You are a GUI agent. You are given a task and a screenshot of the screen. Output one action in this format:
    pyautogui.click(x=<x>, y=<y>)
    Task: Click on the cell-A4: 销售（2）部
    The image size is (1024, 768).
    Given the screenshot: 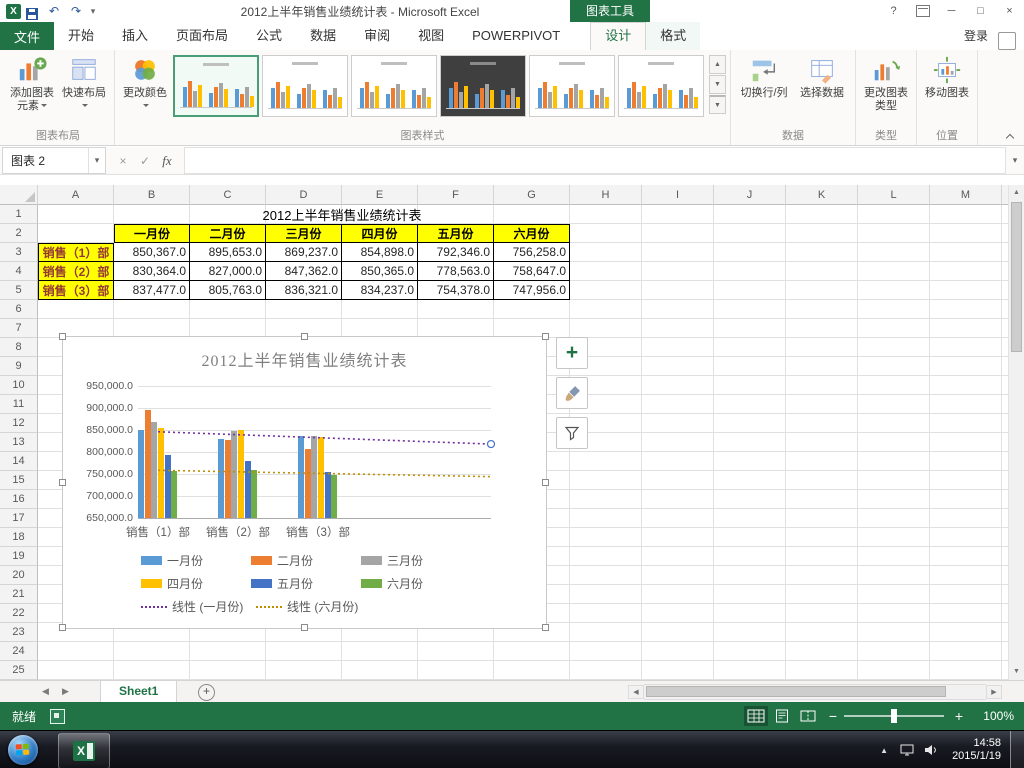 What is the action you would take?
    pyautogui.click(x=76, y=271)
    